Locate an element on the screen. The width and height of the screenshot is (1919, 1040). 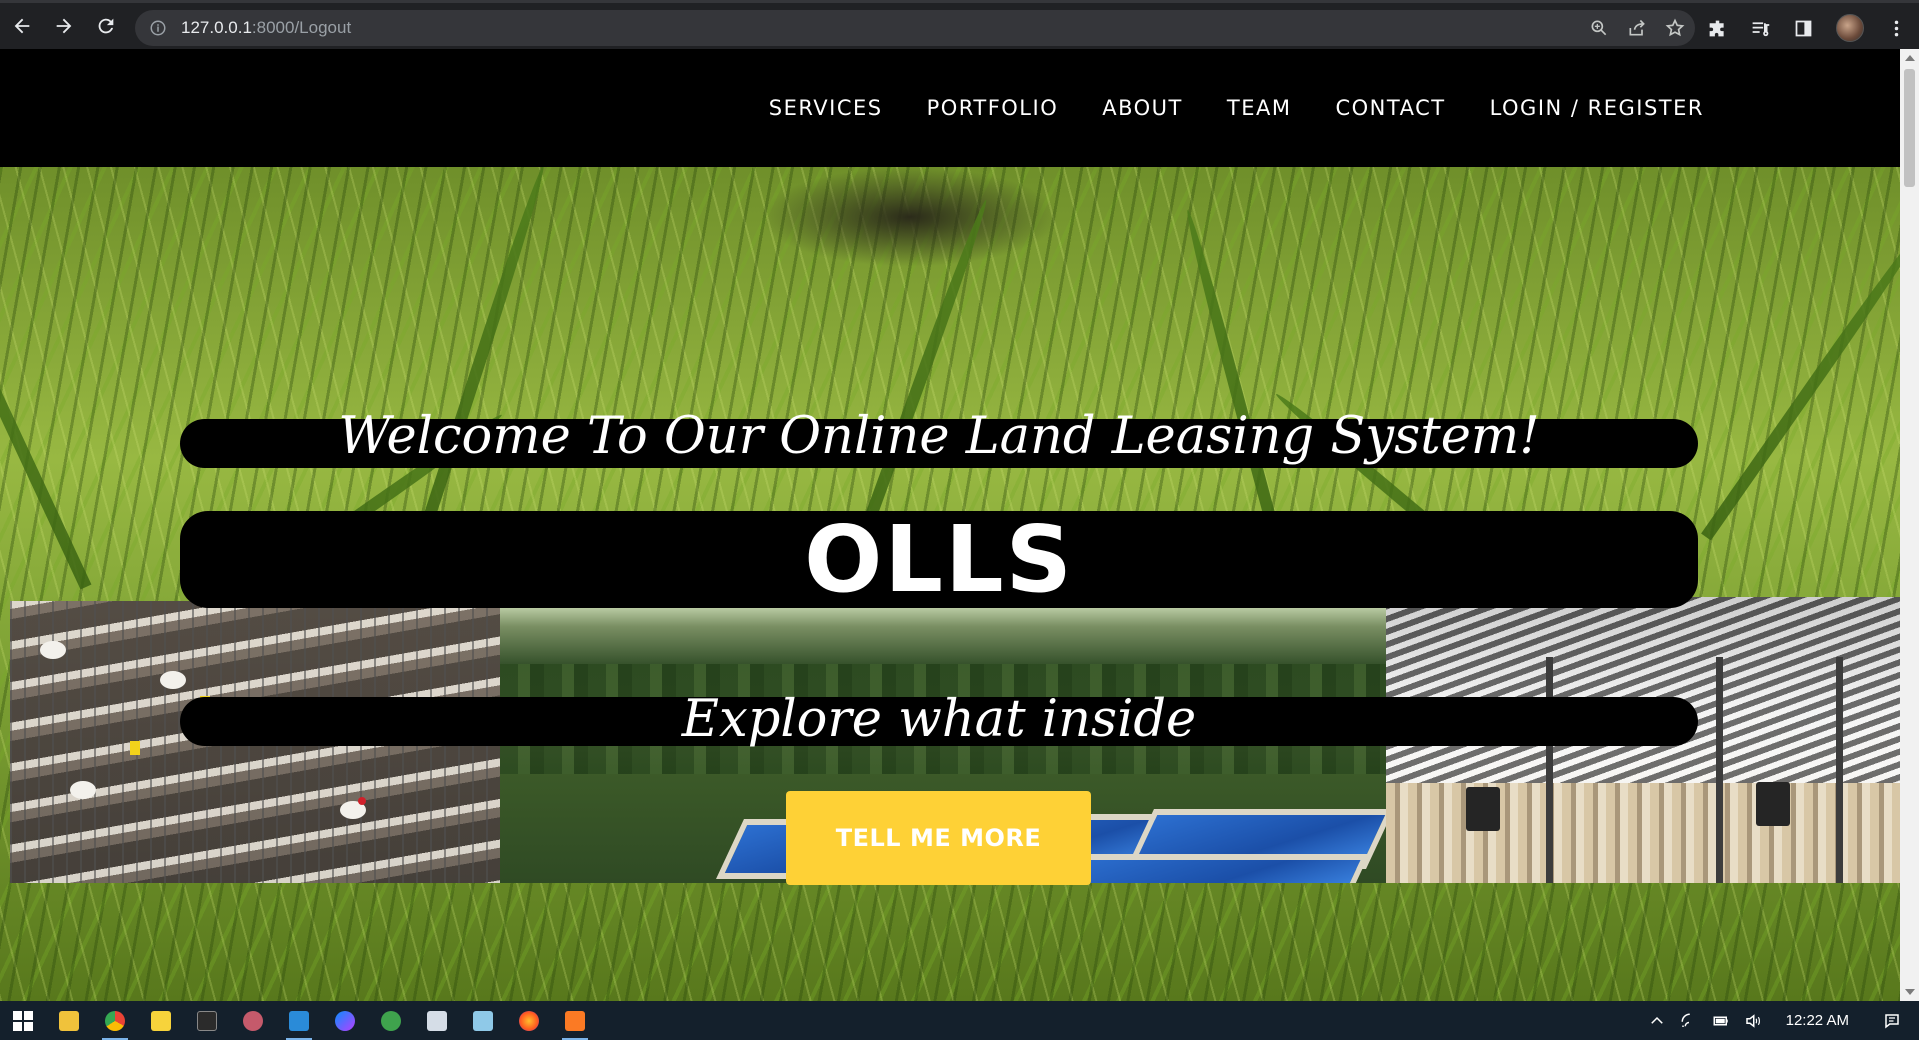
omnibox-actions is located at coordinates (1637, 28).